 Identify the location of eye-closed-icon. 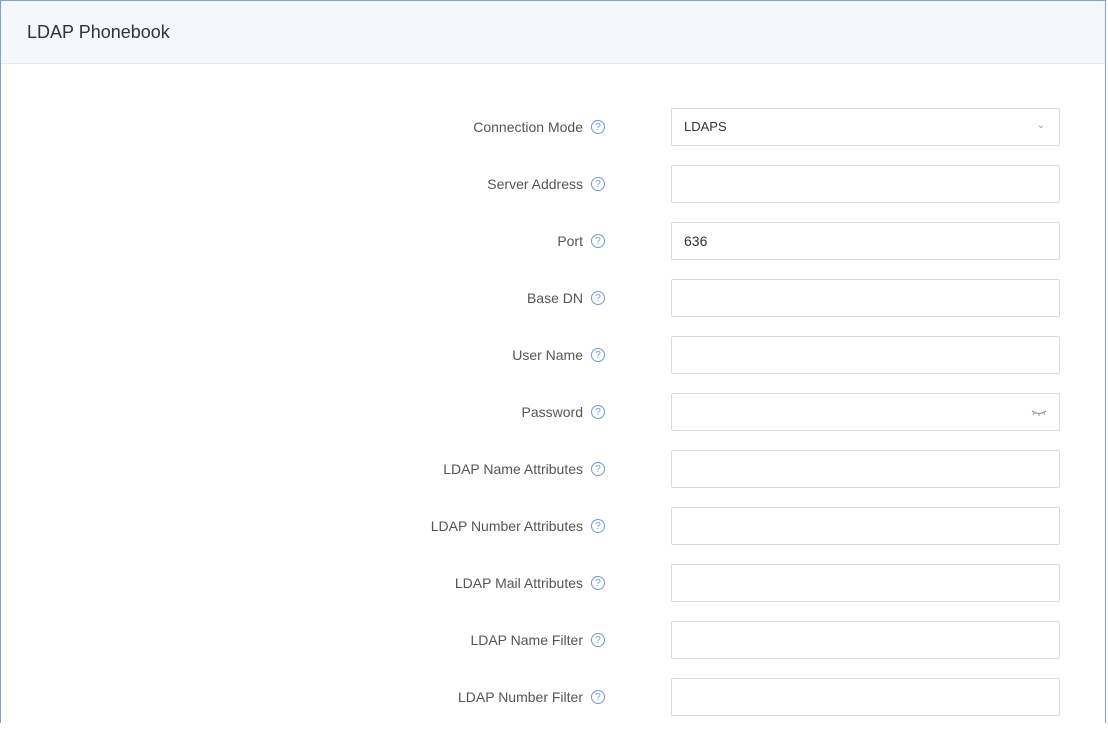
(1039, 412).